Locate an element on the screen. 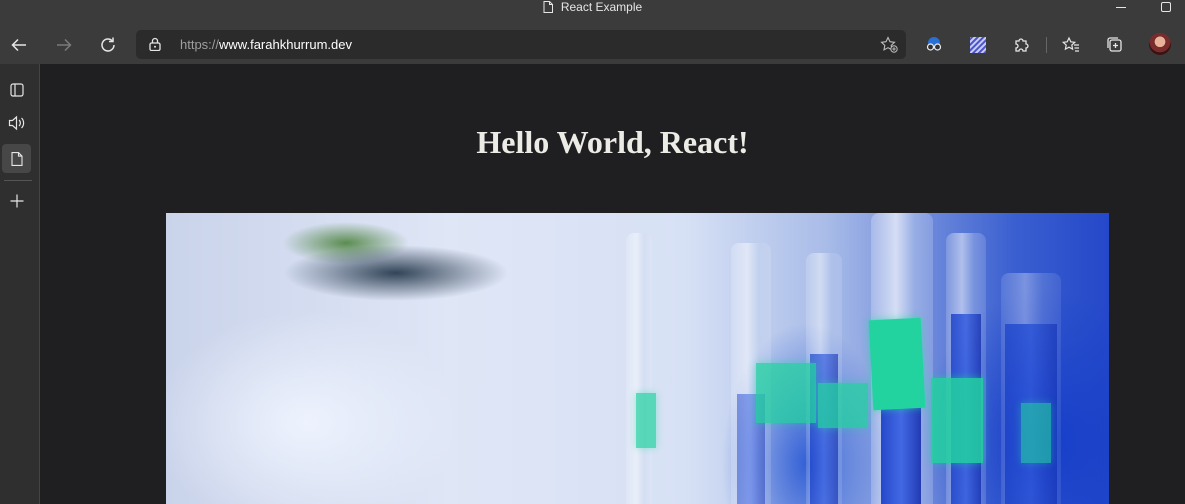  url-scheme: https:// is located at coordinates (200, 44).